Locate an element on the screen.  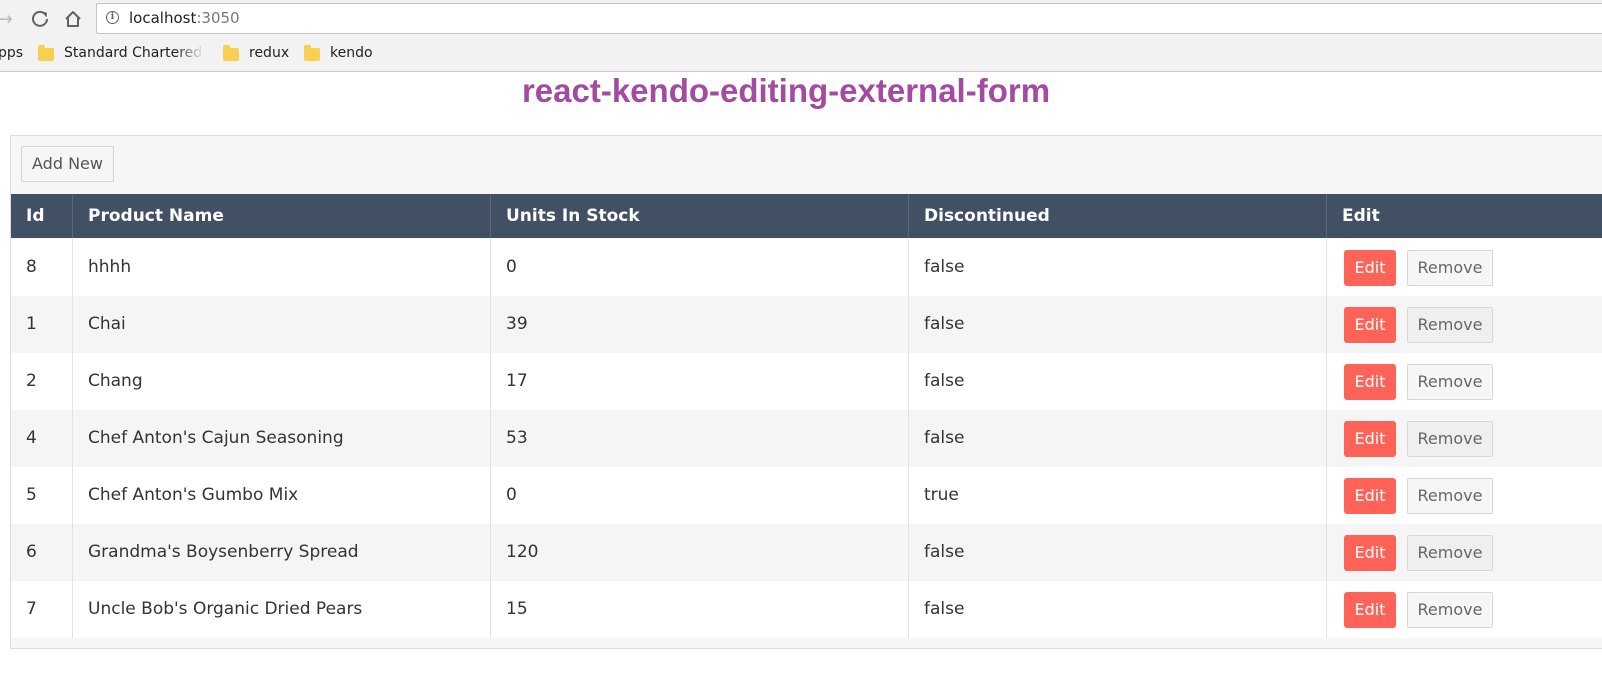
cell-product-name: Grandma's Boysenberry Spread is located at coordinates (282, 552).